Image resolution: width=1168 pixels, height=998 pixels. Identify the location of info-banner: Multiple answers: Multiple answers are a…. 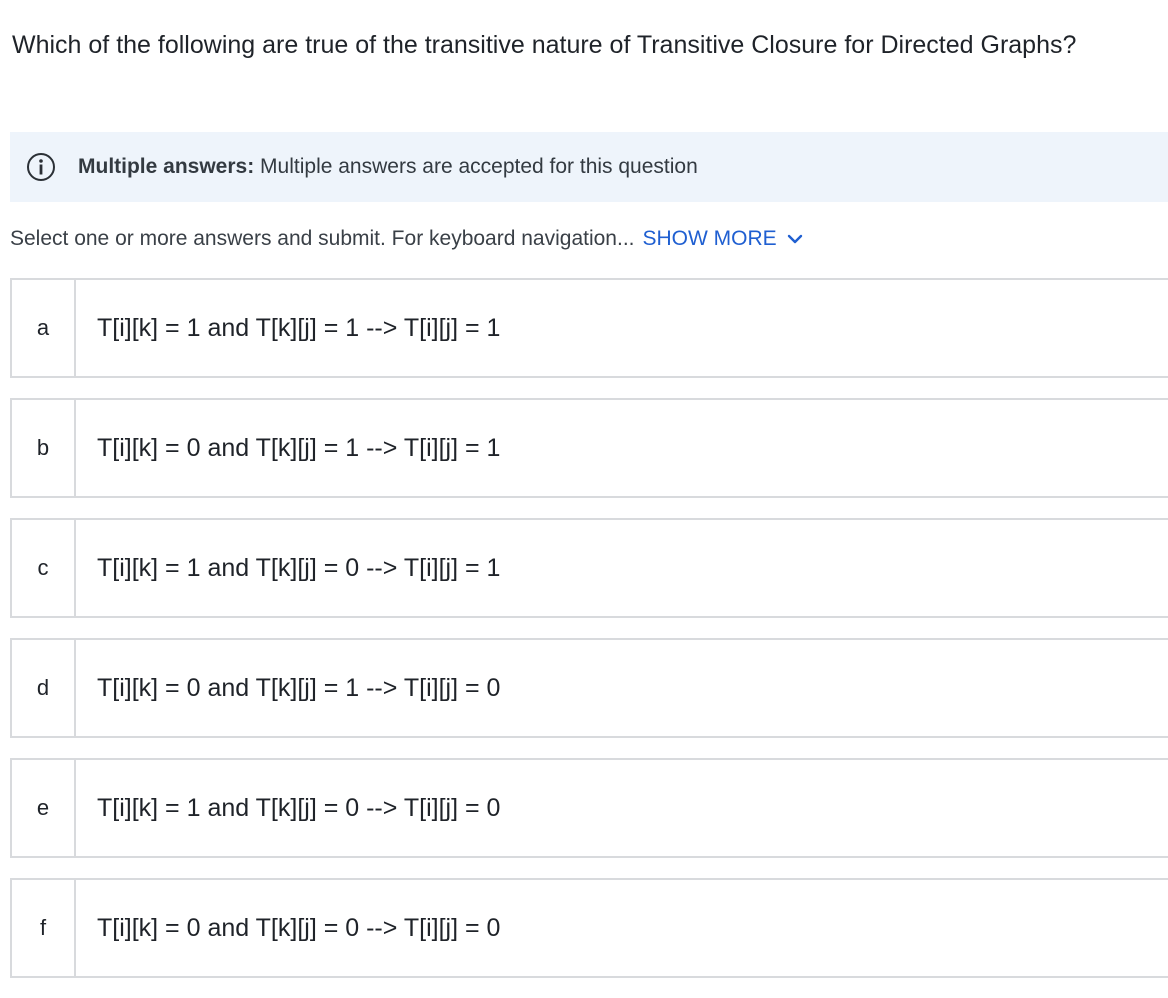
(589, 167).